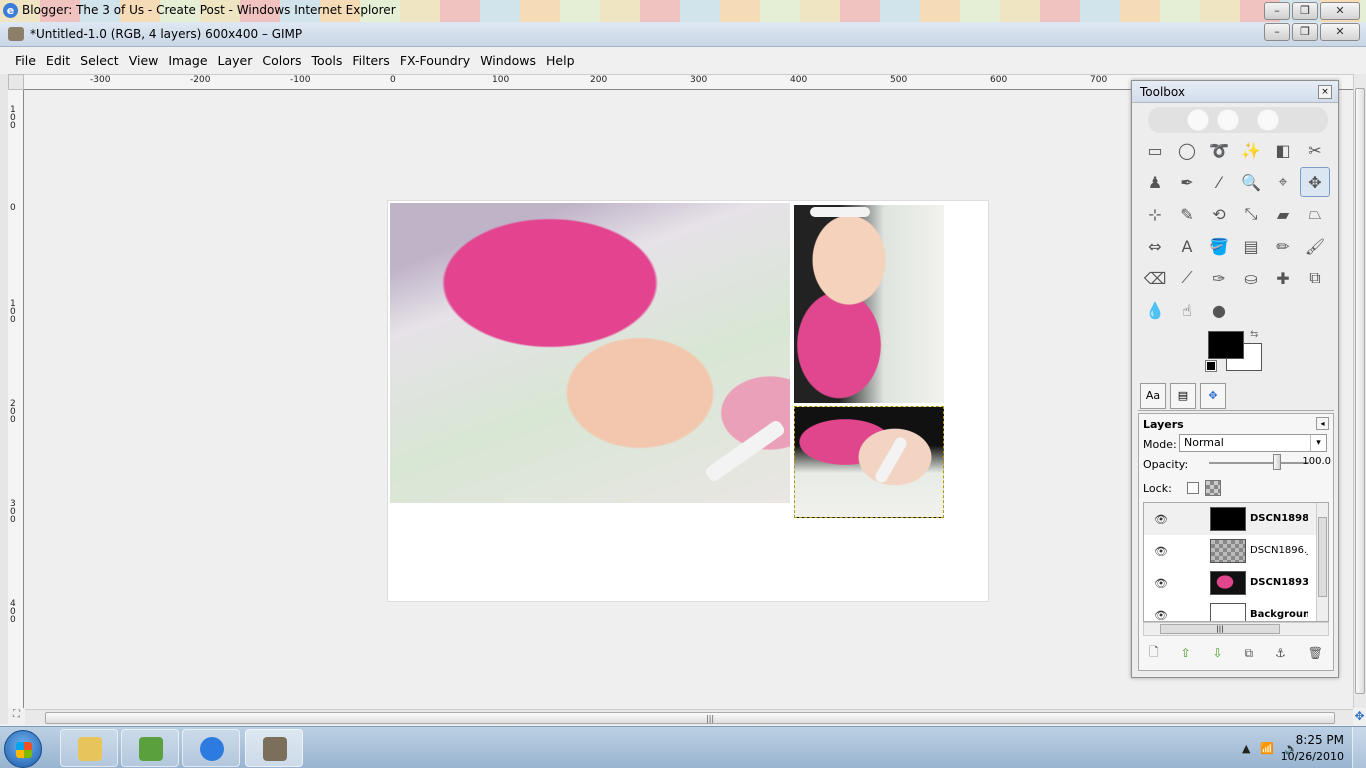 The height and width of the screenshot is (768, 1366). What do you see at coordinates (16, 717) in the screenshot?
I see `quick-mask-toggle: ⛶` at bounding box center [16, 717].